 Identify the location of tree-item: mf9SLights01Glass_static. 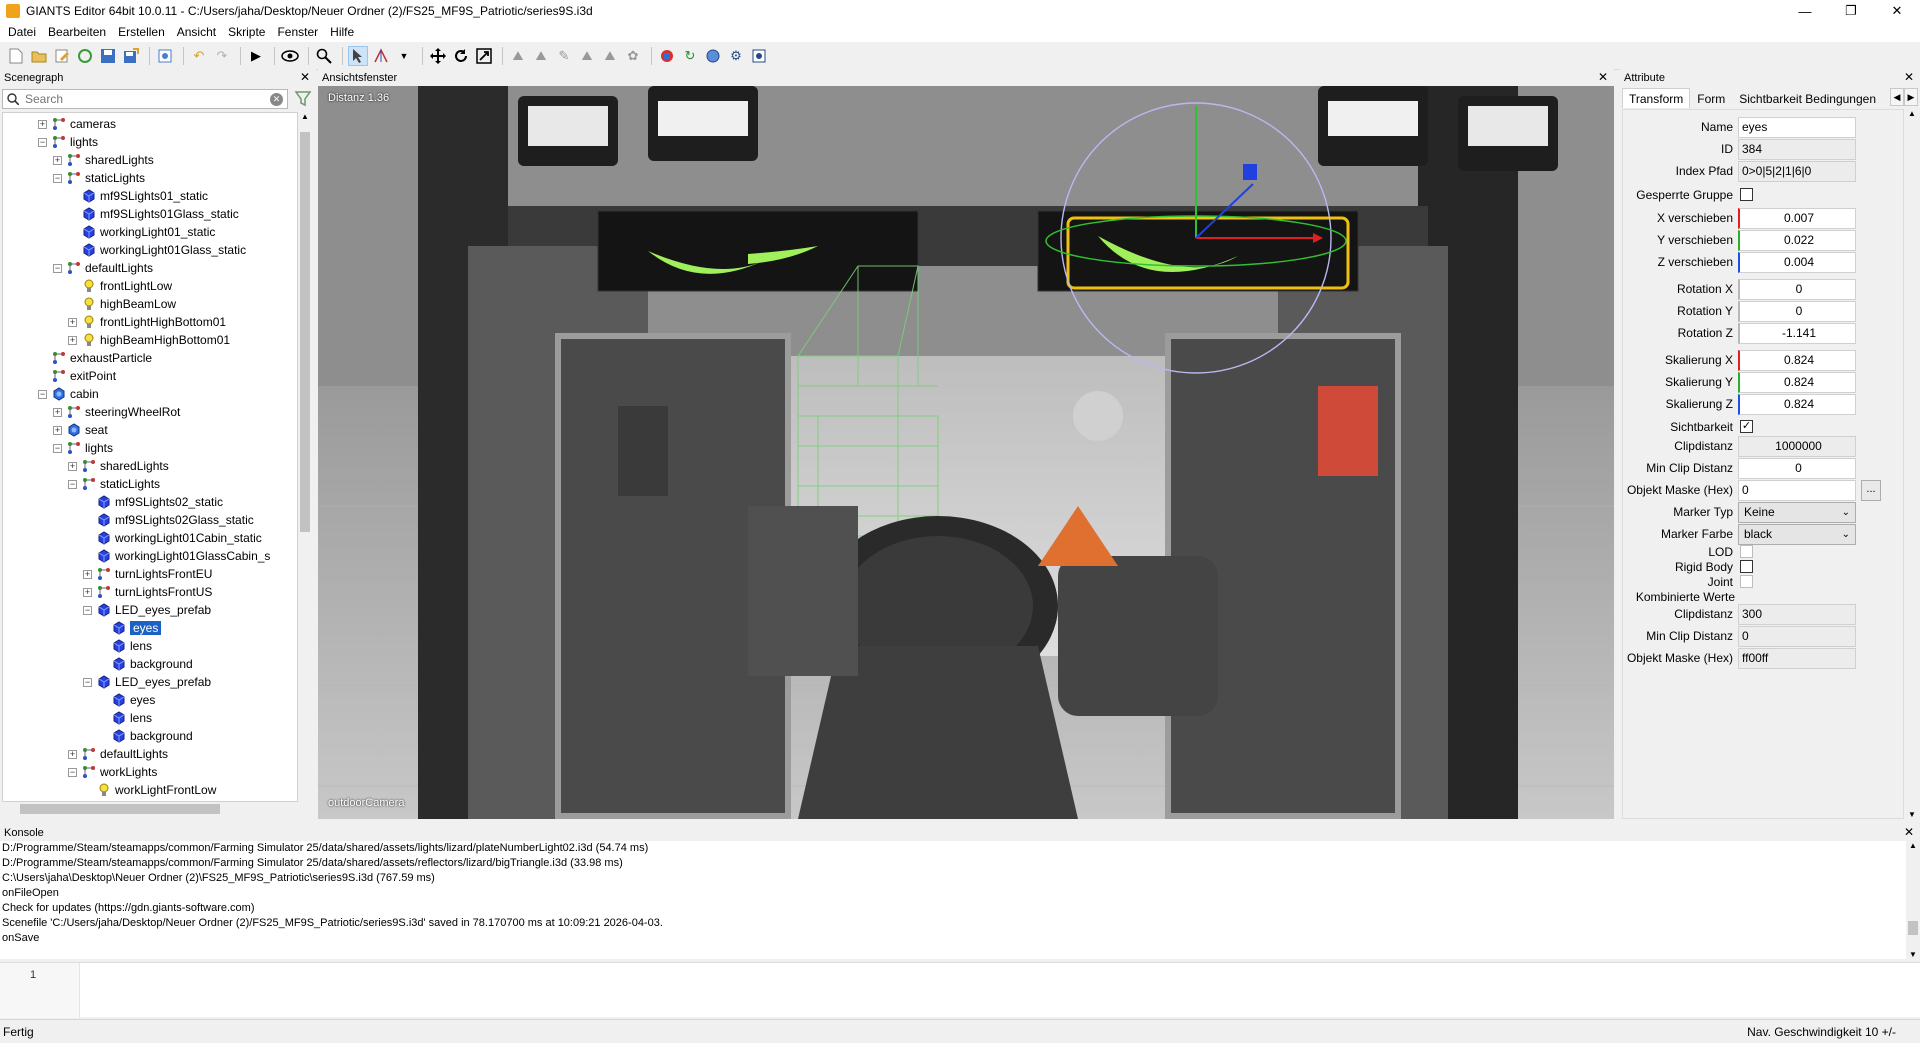
(153, 214).